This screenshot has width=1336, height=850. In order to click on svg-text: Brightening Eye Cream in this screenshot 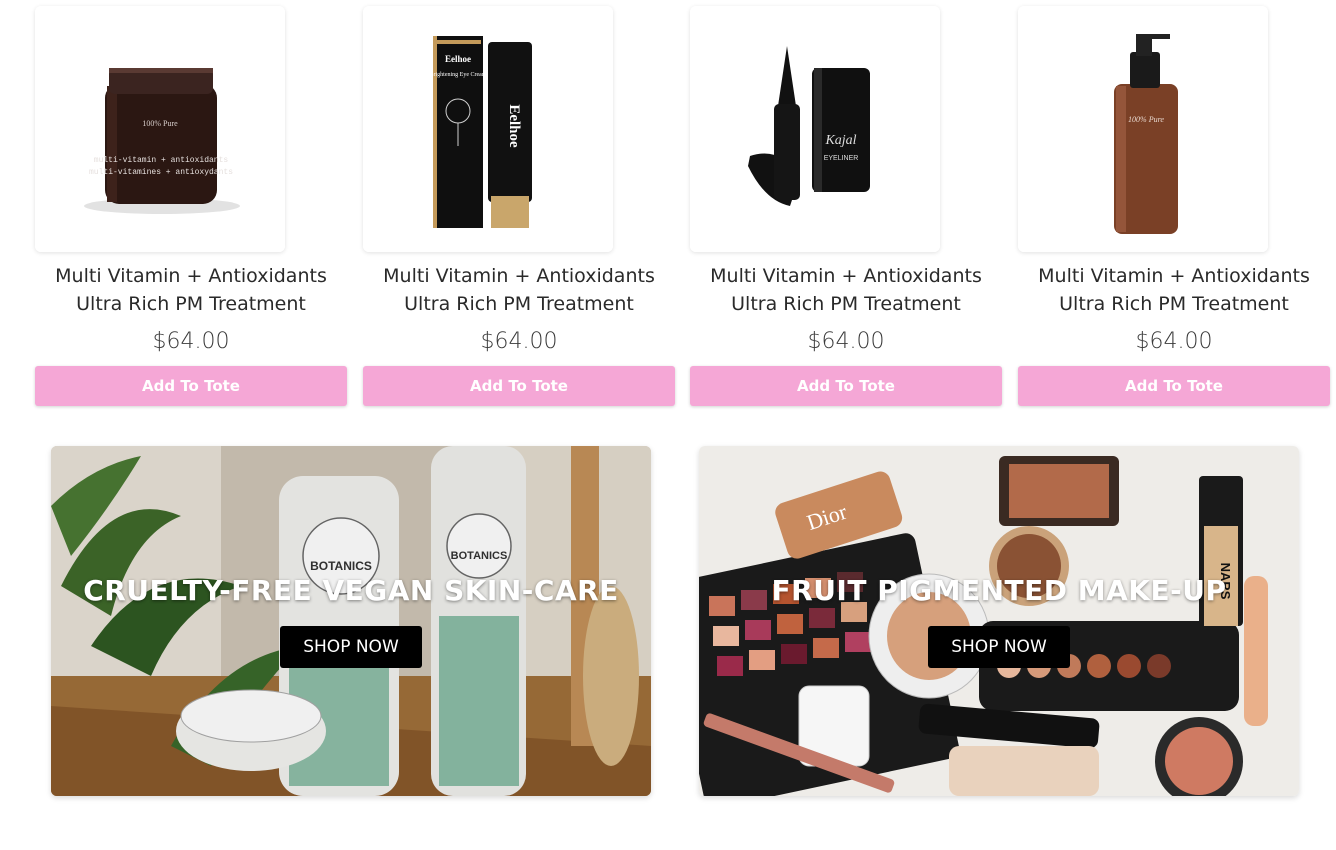, I will do `click(458, 75)`.